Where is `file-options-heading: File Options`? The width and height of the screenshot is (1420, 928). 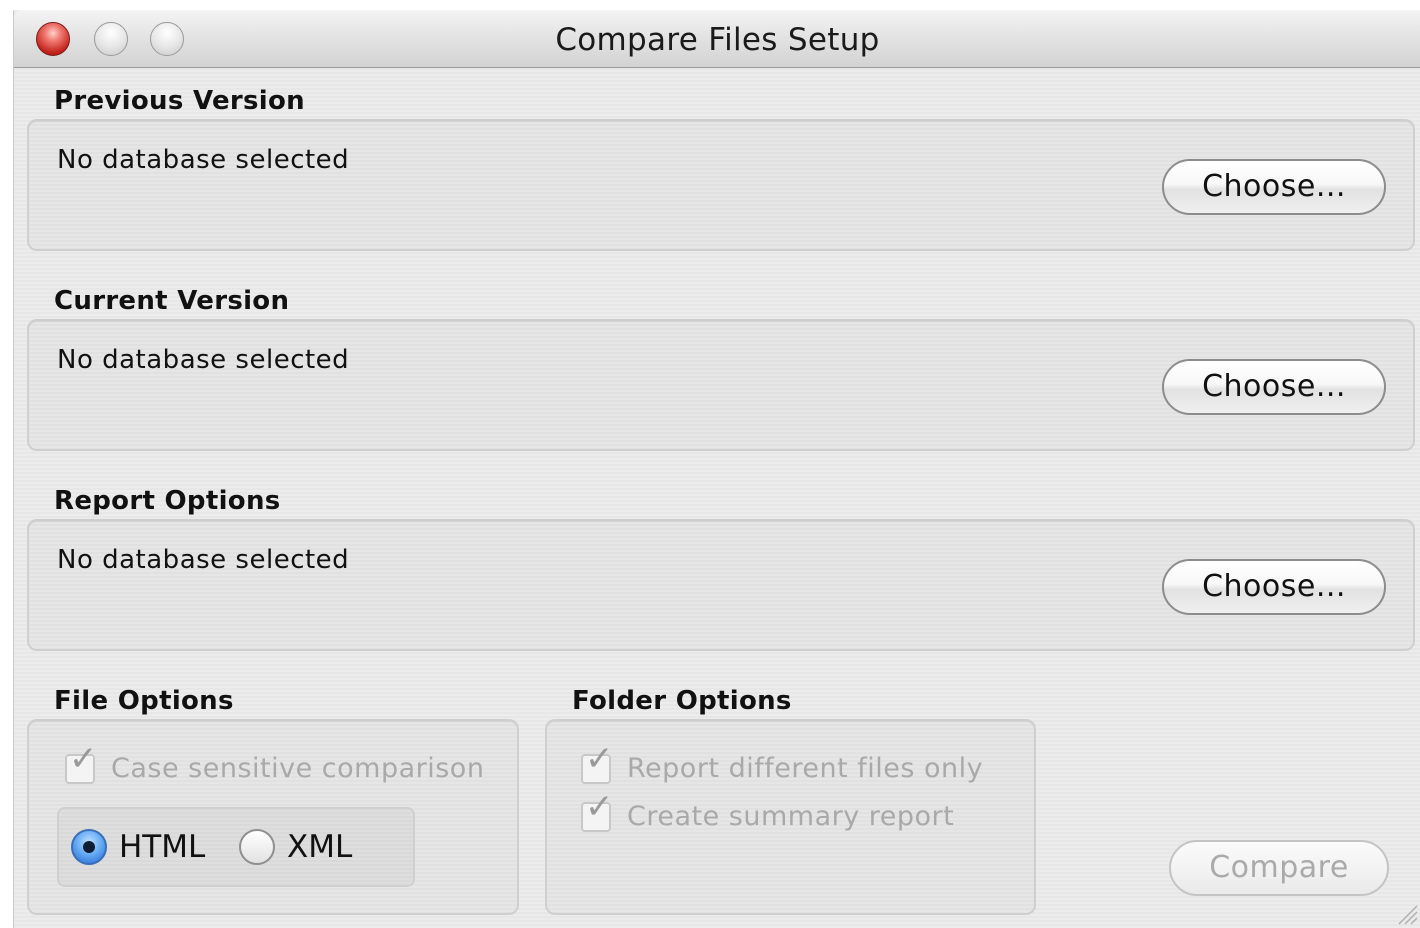 file-options-heading: File Options is located at coordinates (144, 701).